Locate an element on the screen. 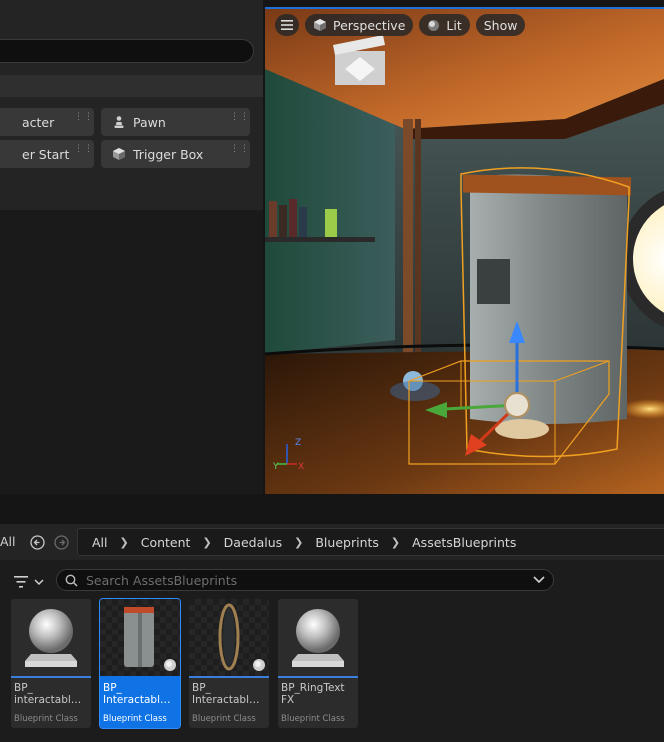 This screenshot has width=664, height=742. place-actors-content: acter ⋮⋮ Pawn ⋮⋮ er Start ⋮⋮ Trigger Box is located at coordinates (131, 105).